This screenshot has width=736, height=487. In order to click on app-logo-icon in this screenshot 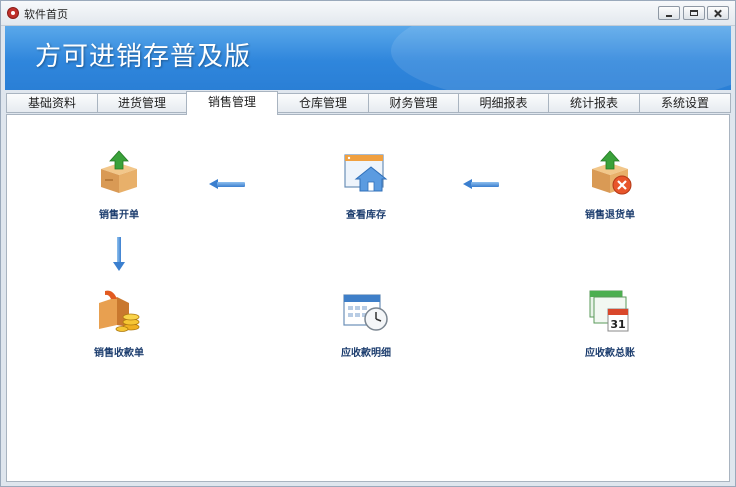, I will do `click(13, 13)`.